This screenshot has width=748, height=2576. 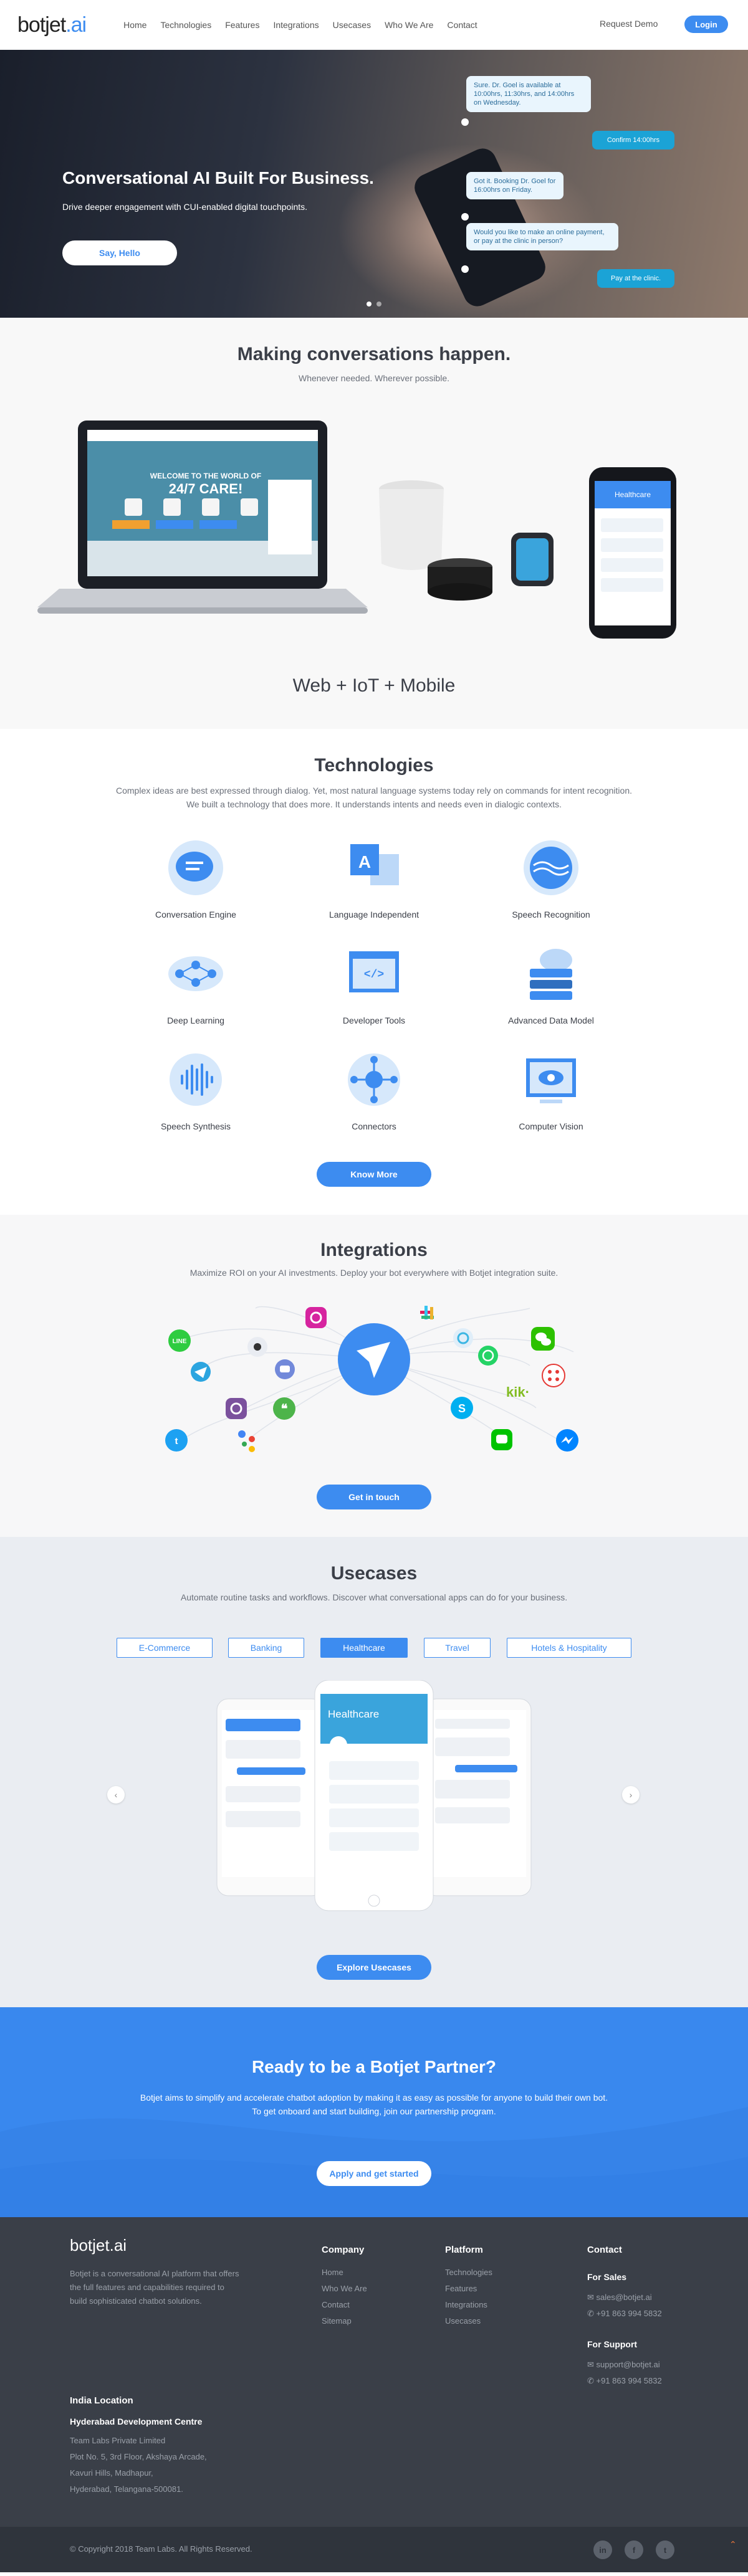 What do you see at coordinates (344, 2289) in the screenshot?
I see `footer-link-who-we-are: Who We Are` at bounding box center [344, 2289].